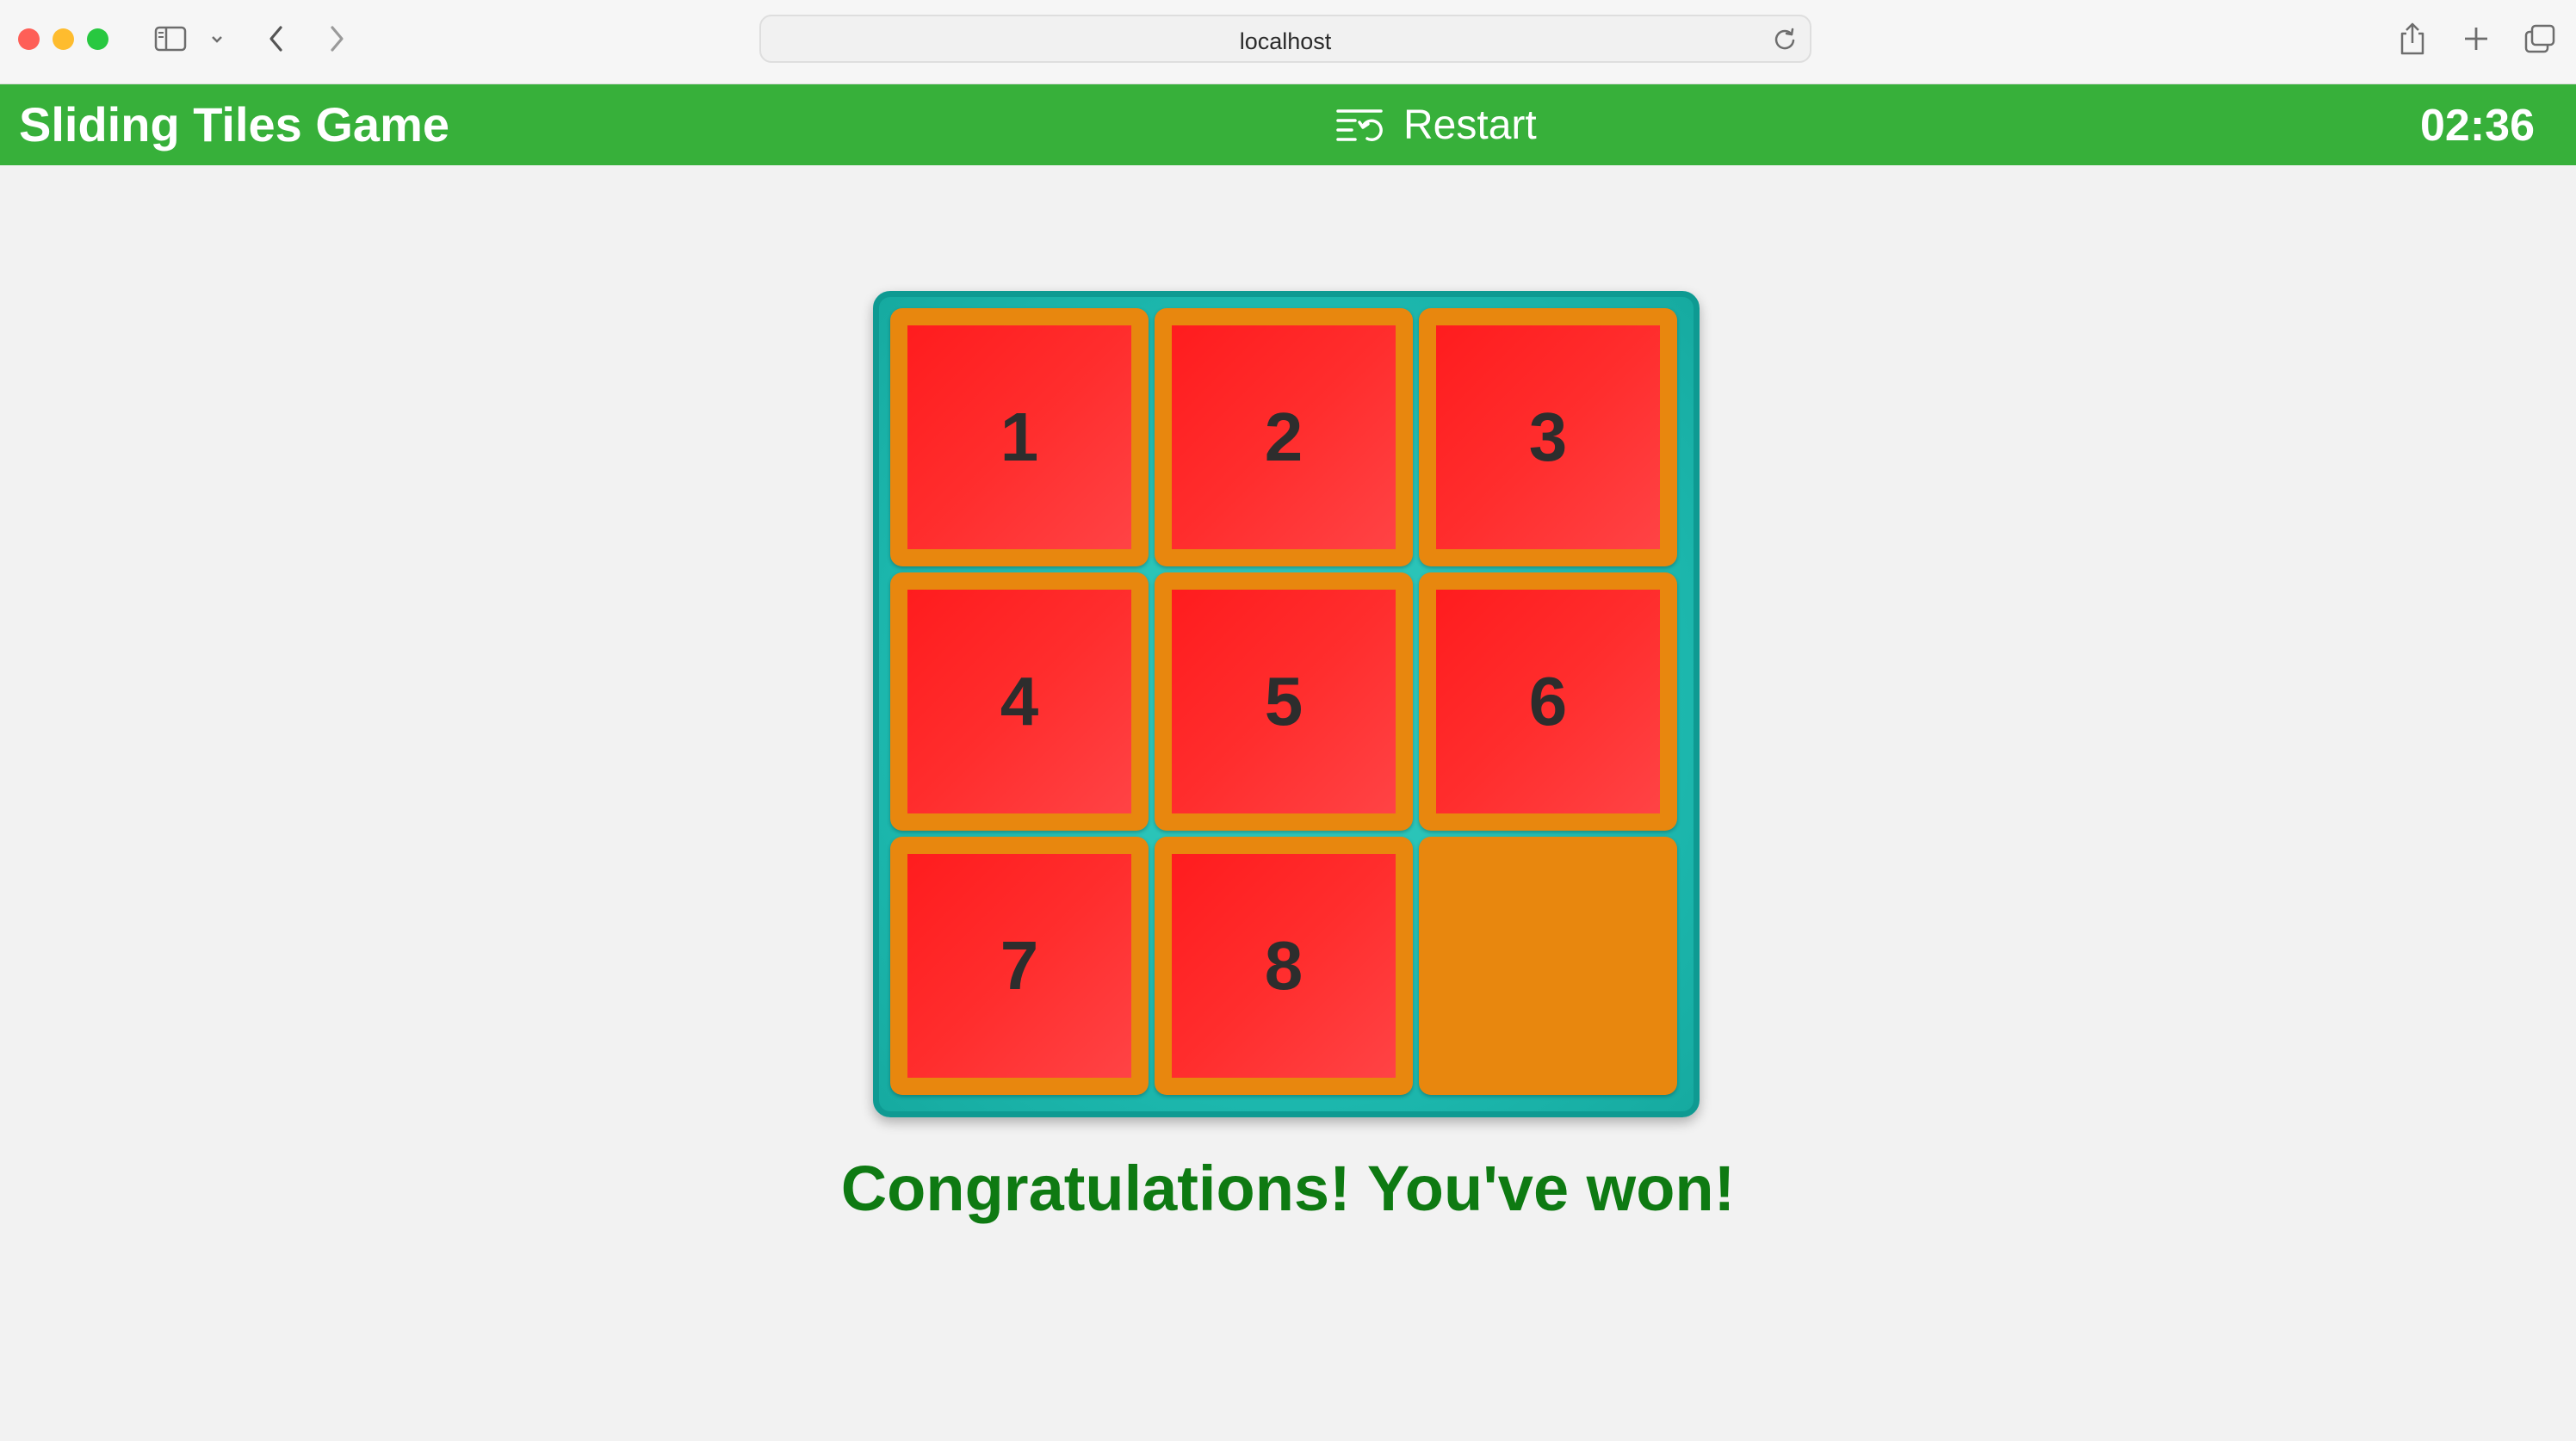  I want to click on reload-button, so click(1785, 42).